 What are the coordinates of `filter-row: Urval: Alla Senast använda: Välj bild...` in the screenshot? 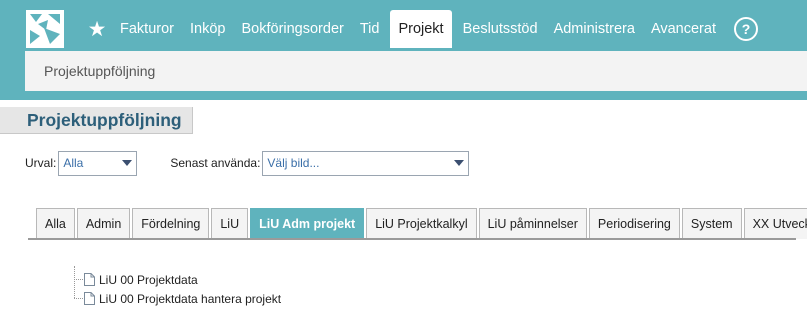 It's located at (247, 163).